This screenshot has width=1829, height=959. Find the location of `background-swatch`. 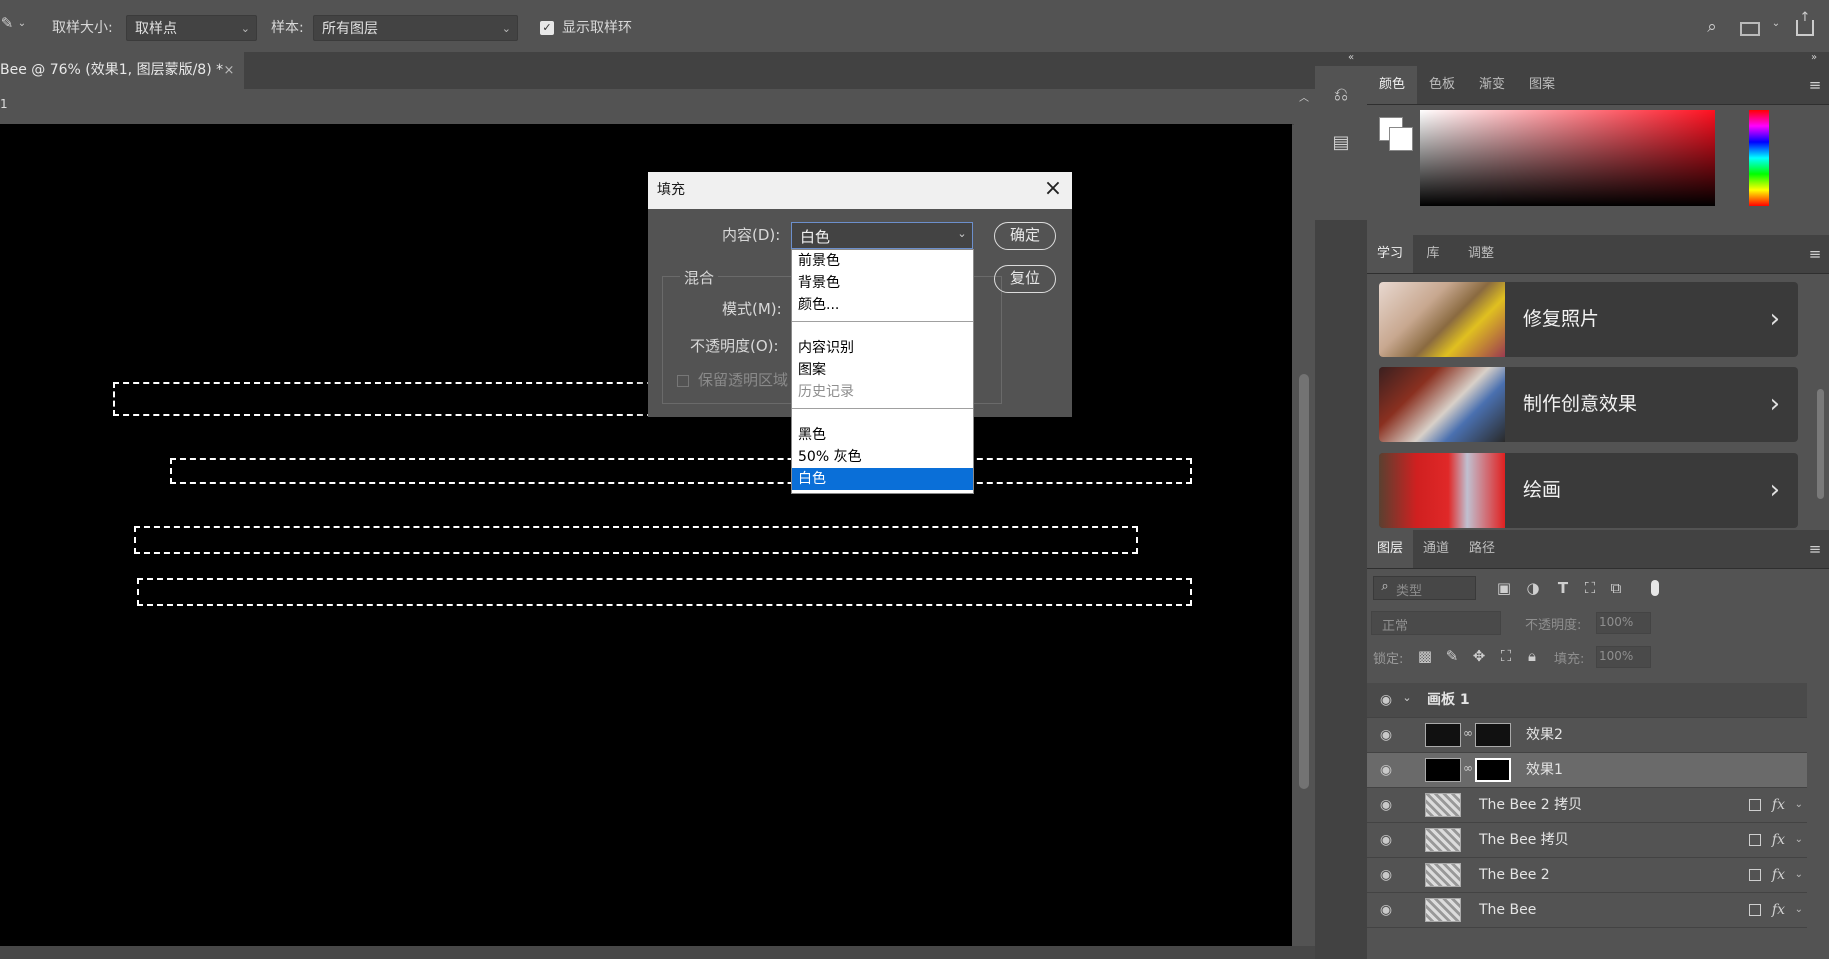

background-swatch is located at coordinates (1401, 139).